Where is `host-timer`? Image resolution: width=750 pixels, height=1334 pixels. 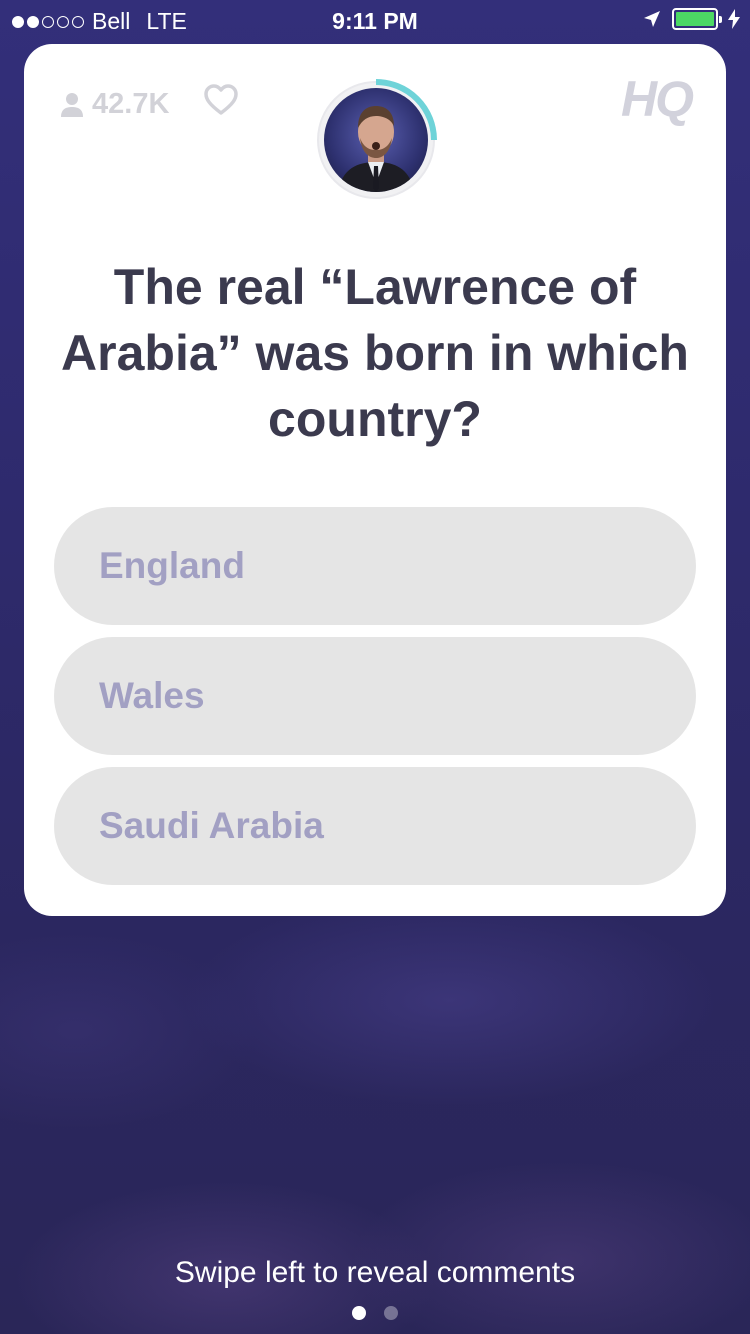 host-timer is located at coordinates (376, 140).